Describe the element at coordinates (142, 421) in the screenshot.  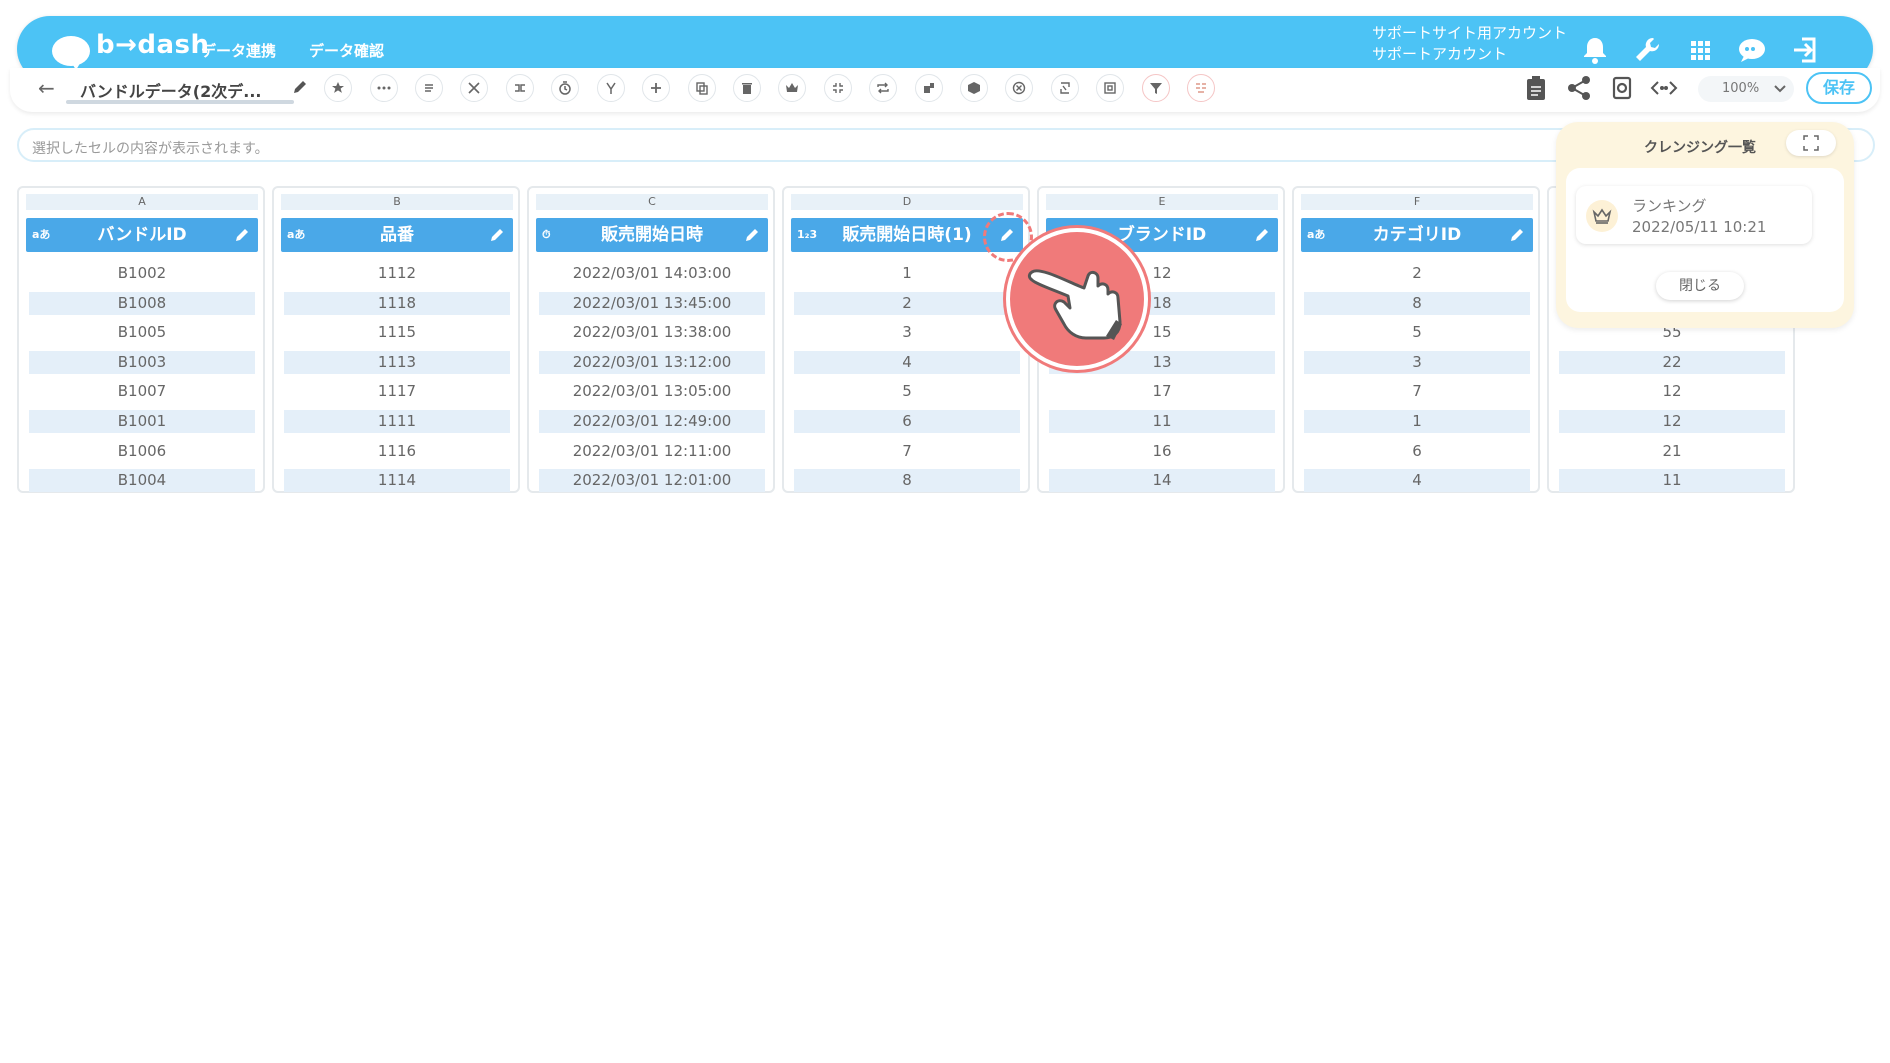
I see `table-cell: B1001` at that location.